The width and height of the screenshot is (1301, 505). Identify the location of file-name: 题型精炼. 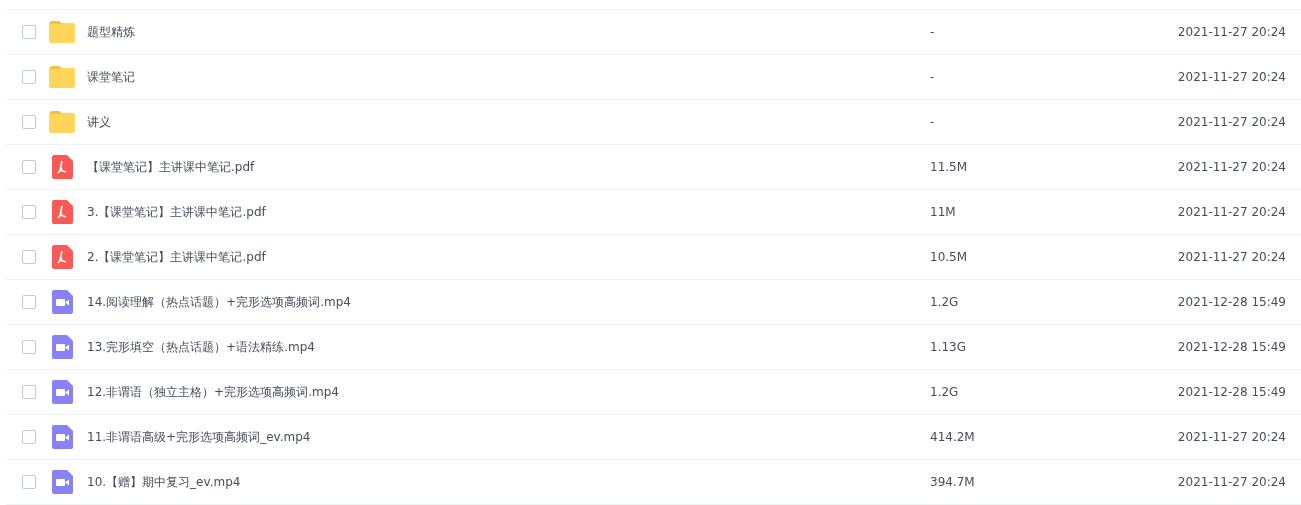
(508, 32).